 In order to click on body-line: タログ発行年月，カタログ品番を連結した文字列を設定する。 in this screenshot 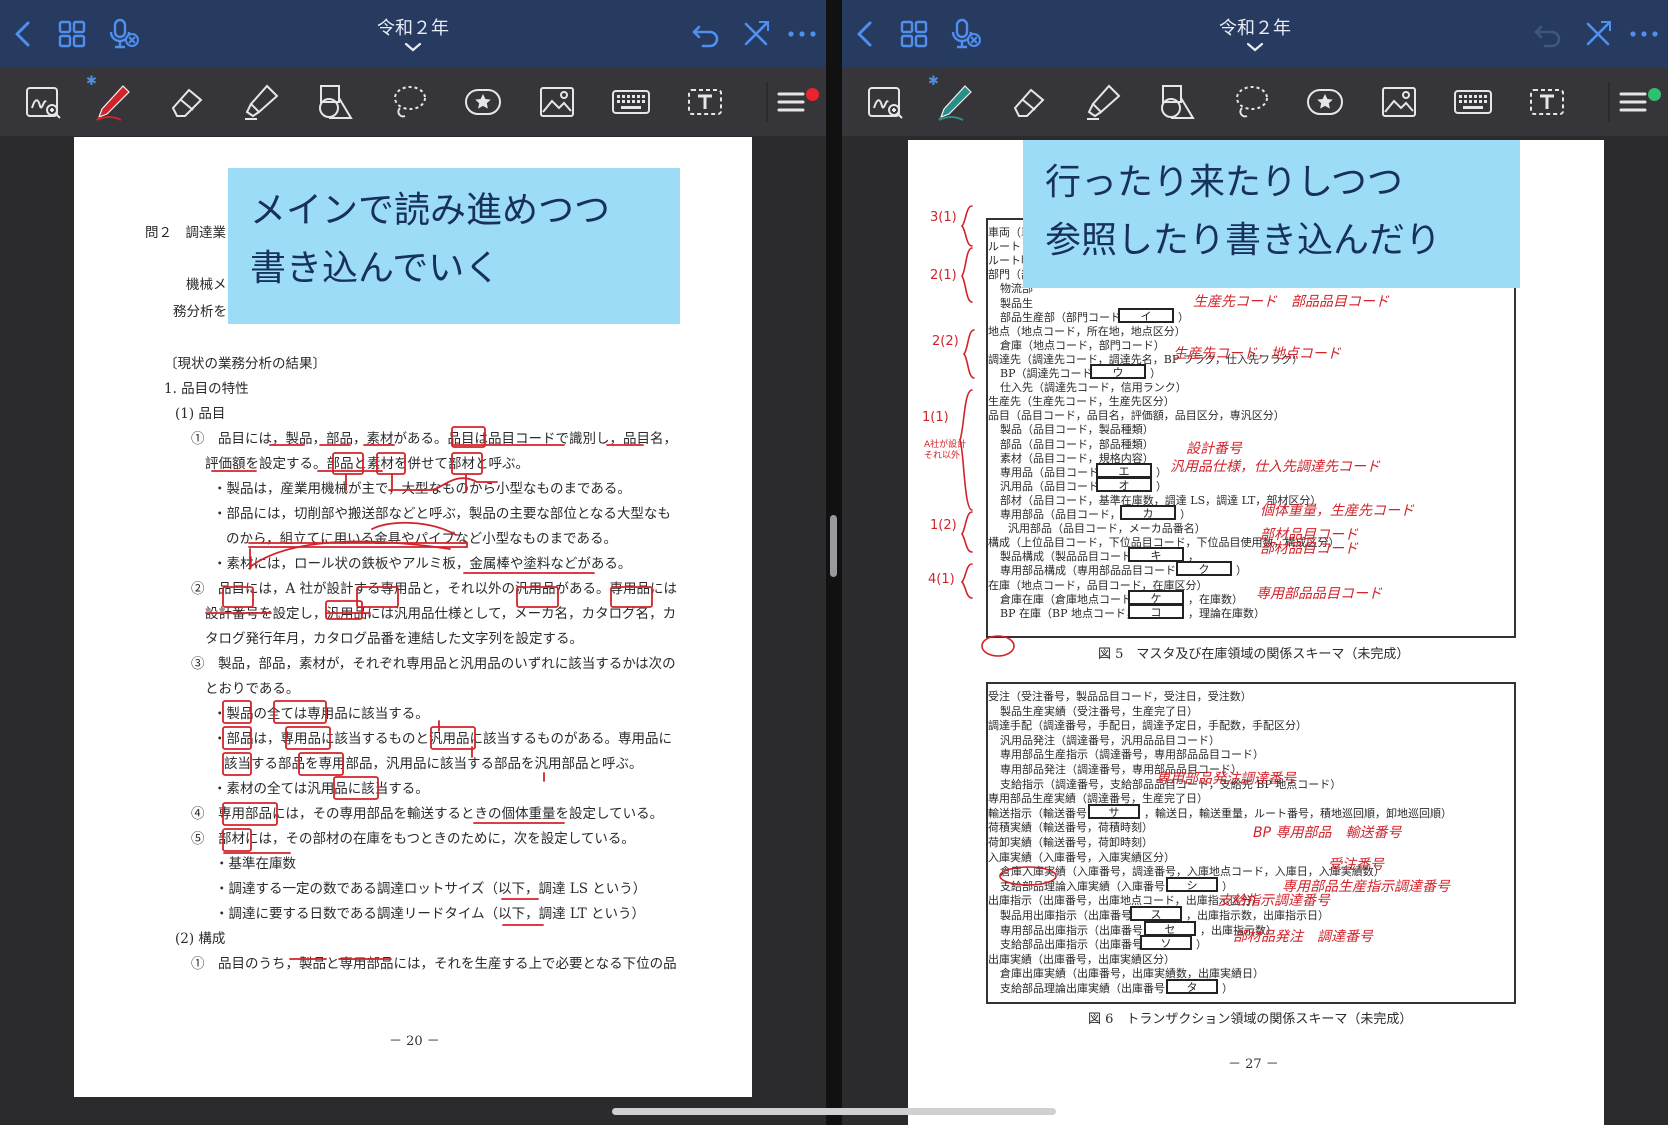, I will do `click(394, 639)`.